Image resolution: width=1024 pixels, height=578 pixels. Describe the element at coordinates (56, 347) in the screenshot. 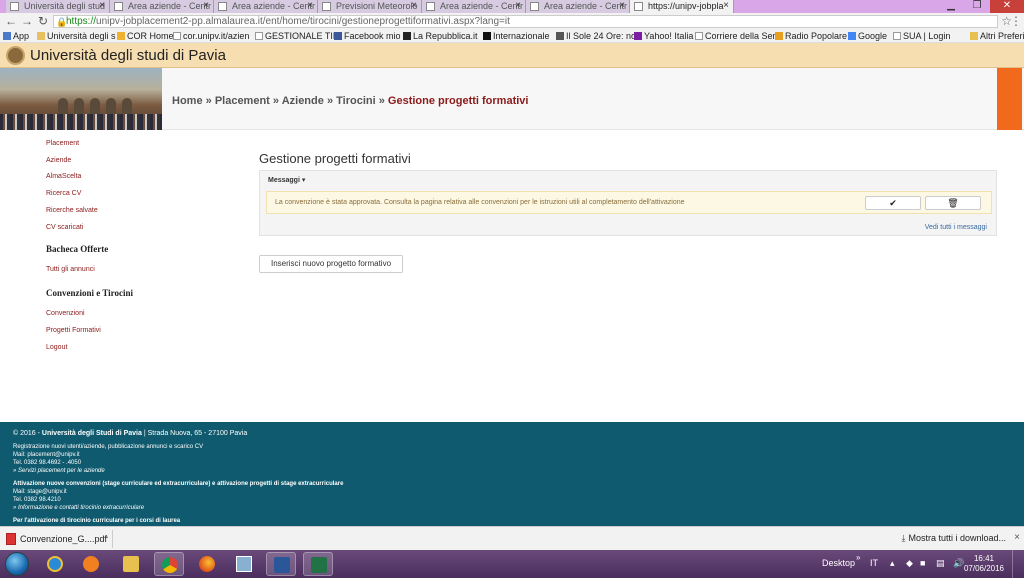

I see `sidebar-item-logout: Logout` at that location.